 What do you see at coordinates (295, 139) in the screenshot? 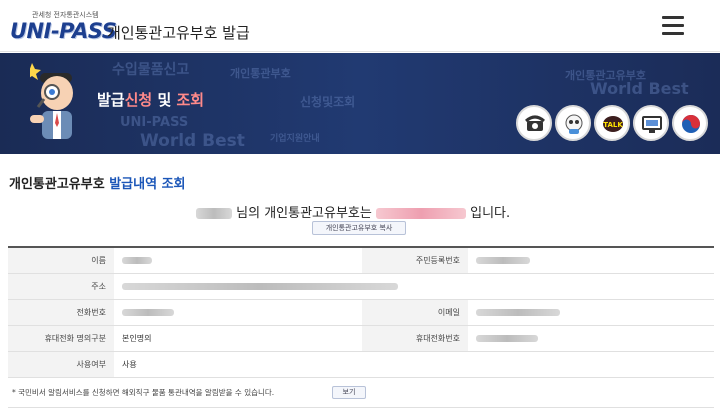
I see `banner-bg-word: 기업지원안내` at bounding box center [295, 139].